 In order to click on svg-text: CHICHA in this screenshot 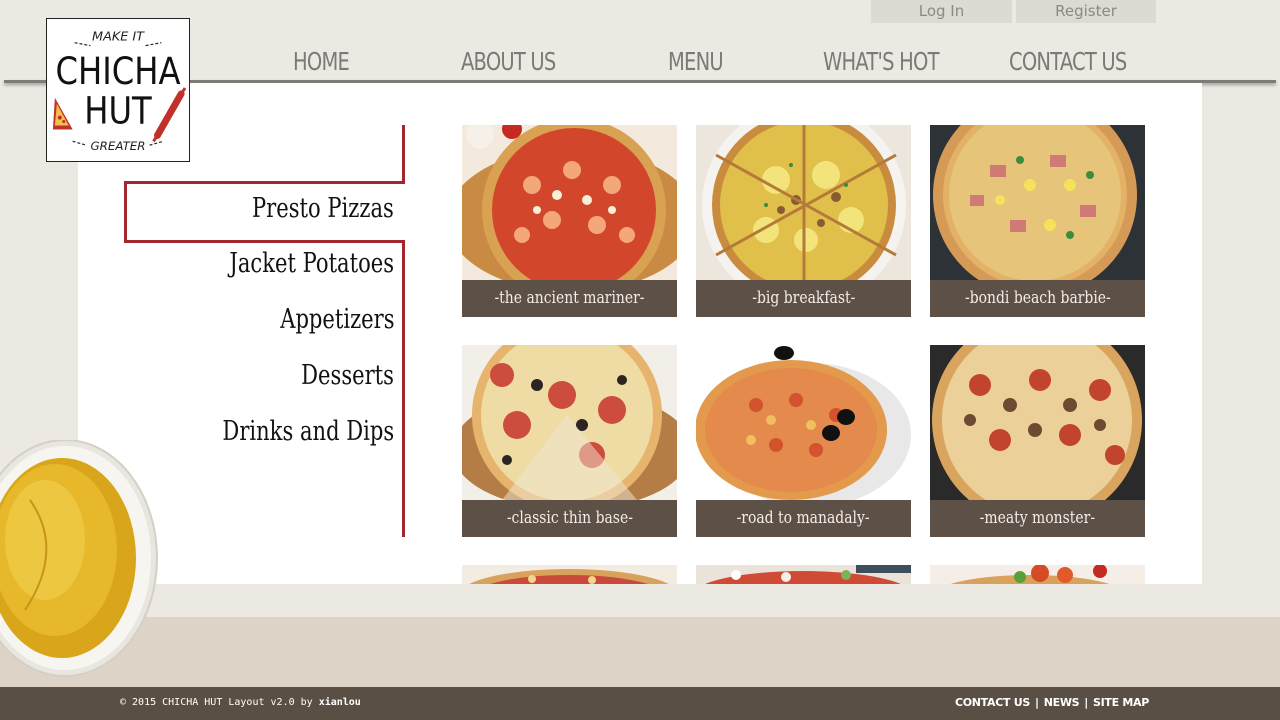, I will do `click(117, 72)`.